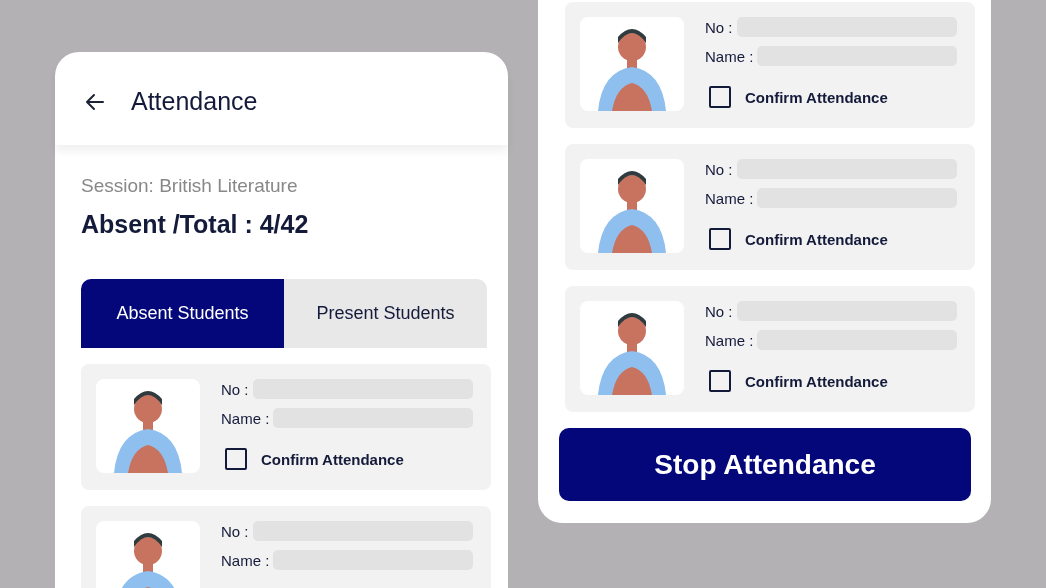  I want to click on stop-attendance-button: Stop Attendance, so click(765, 464).